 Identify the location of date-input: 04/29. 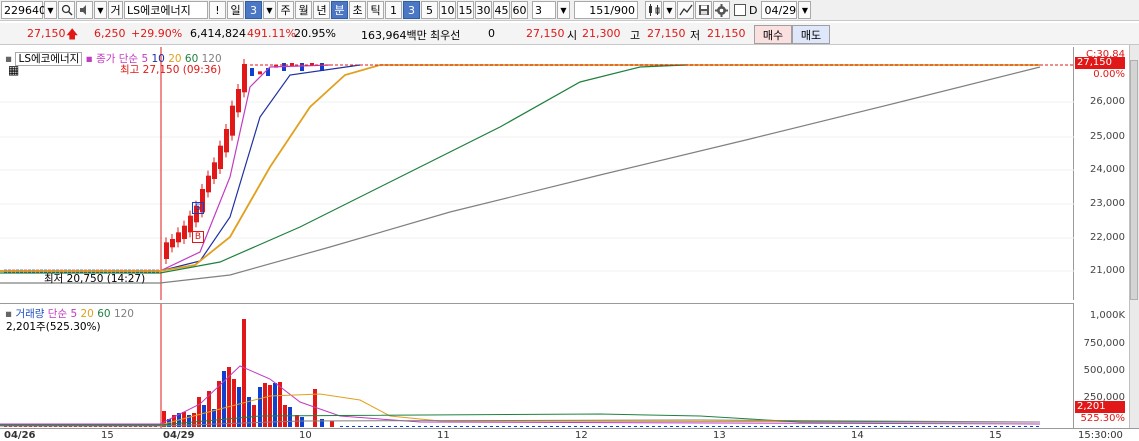
(779, 10).